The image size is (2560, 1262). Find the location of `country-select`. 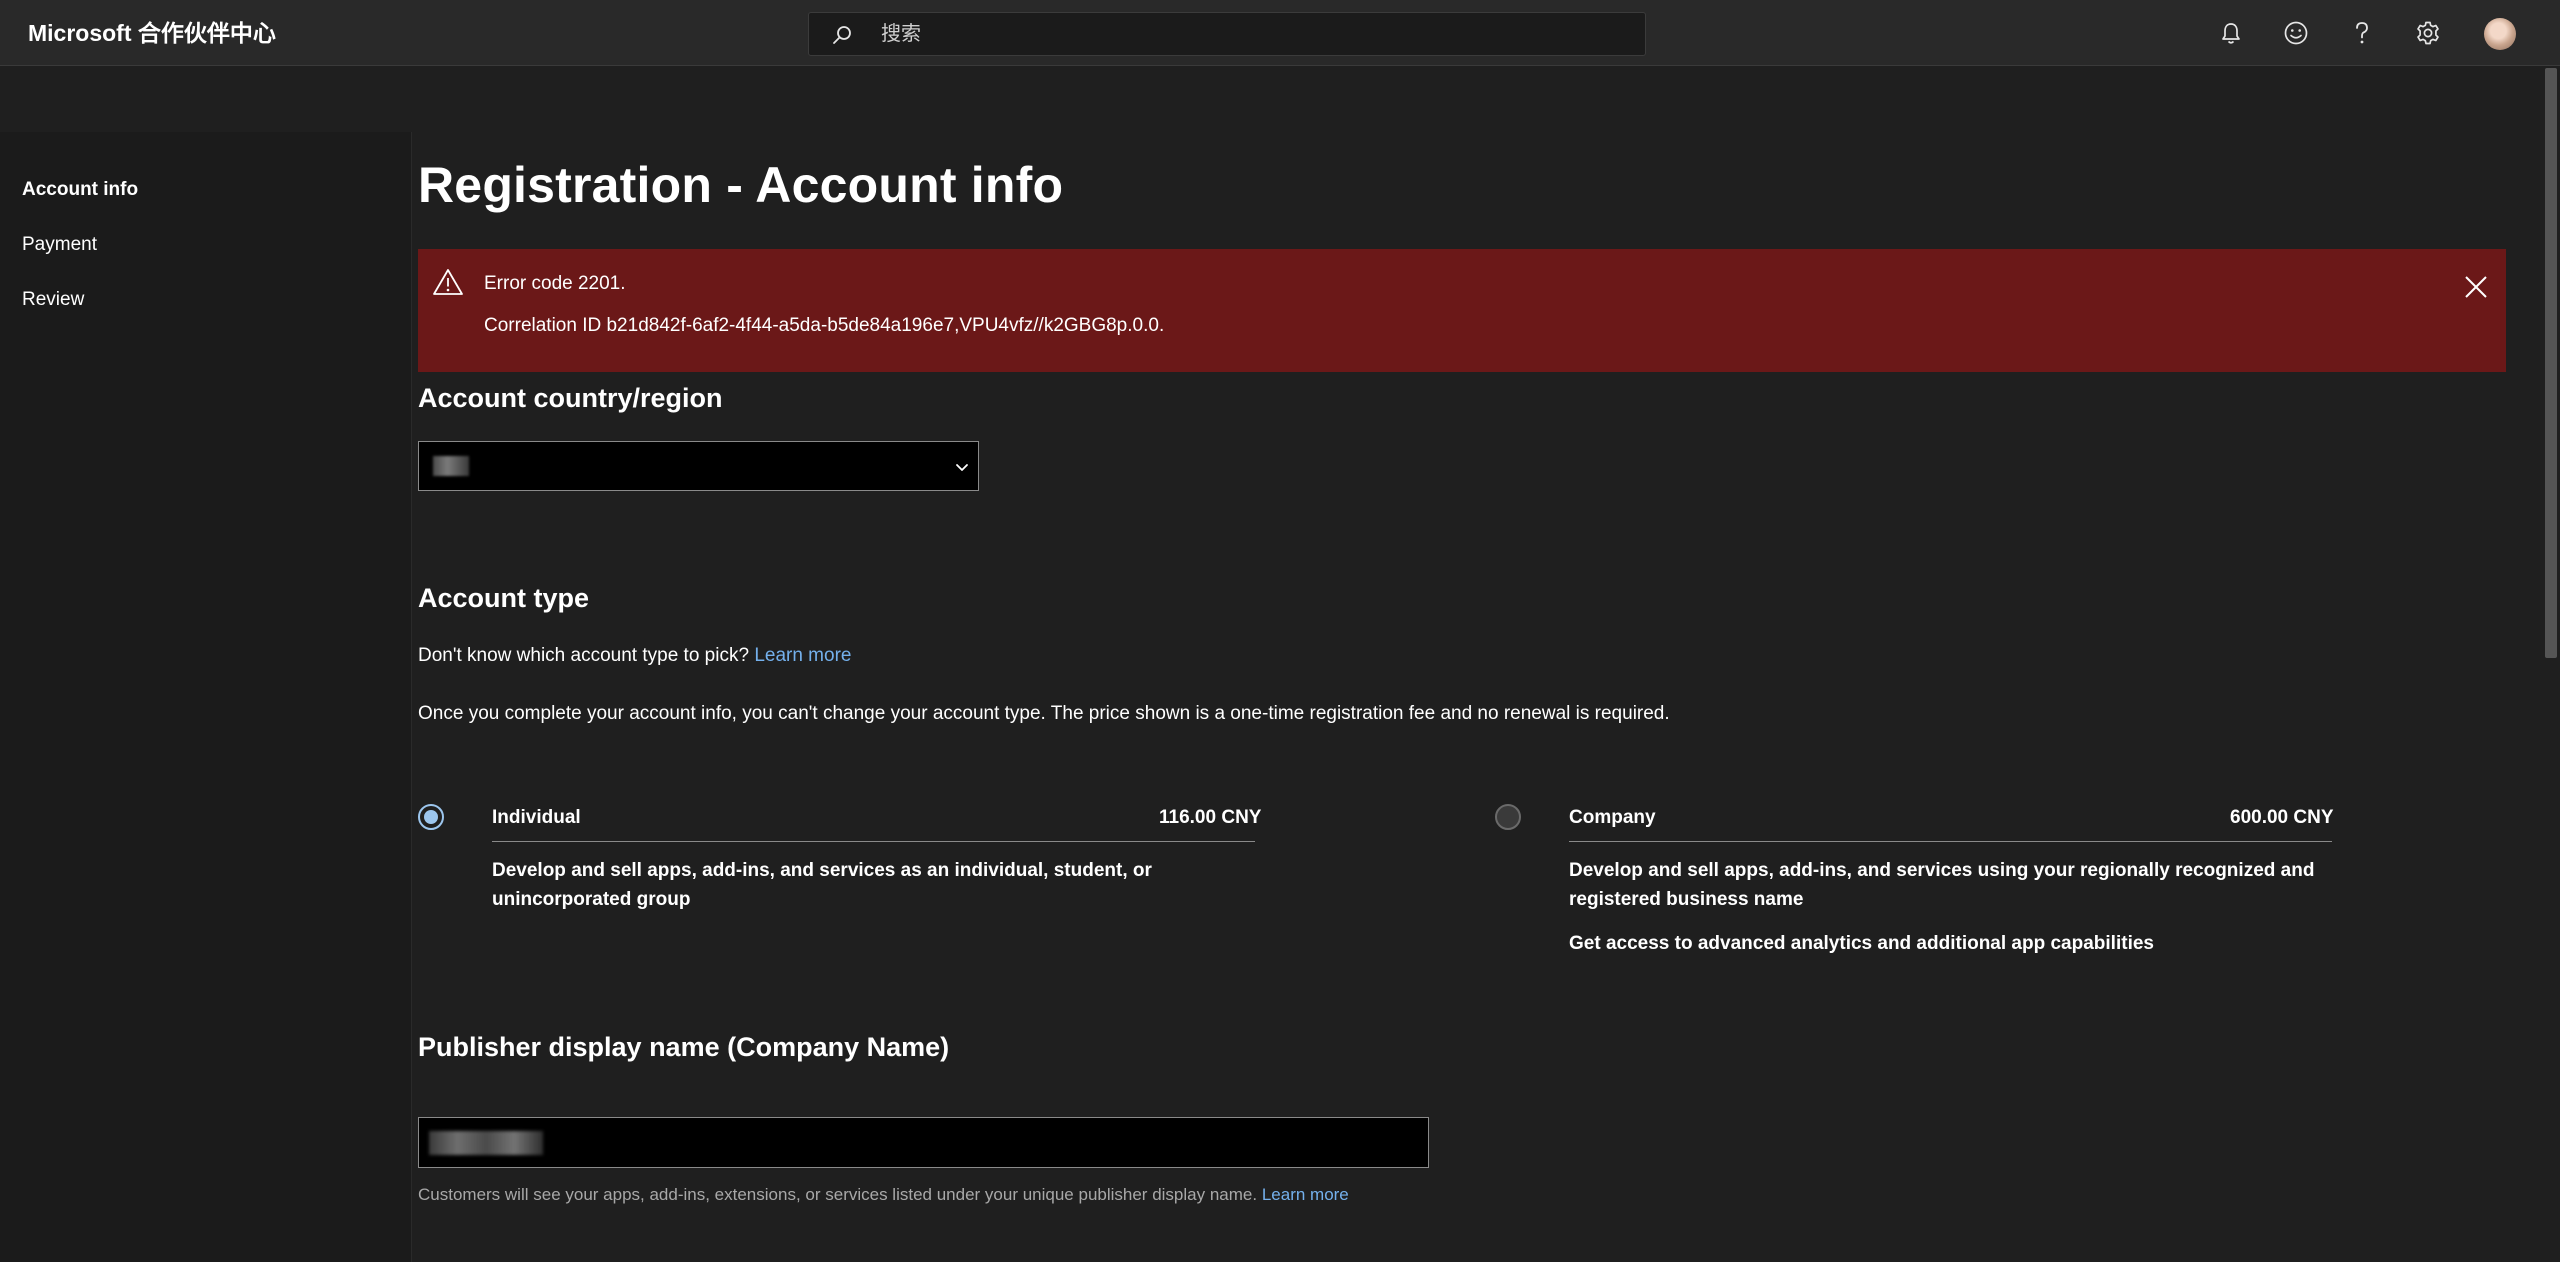

country-select is located at coordinates (698, 466).